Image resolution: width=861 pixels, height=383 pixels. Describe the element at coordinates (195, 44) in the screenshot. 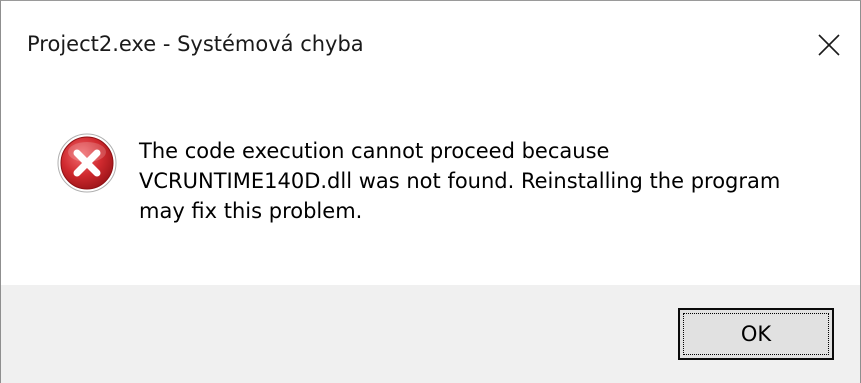

I see `window-title: Project2.exe - Systémová chyba` at that location.